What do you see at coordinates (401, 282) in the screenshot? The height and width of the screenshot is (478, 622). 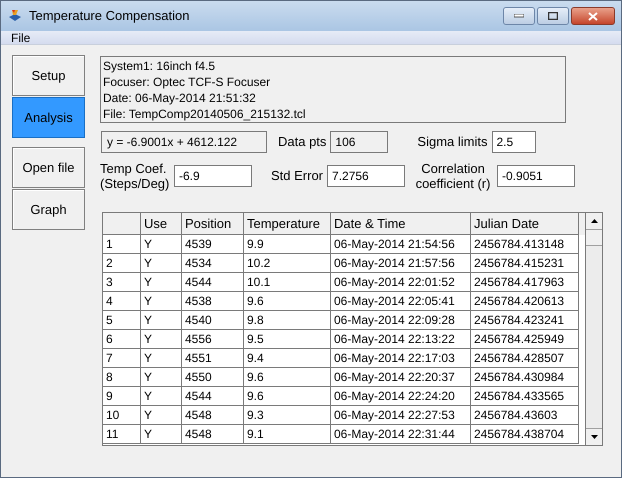 I see `table-cell: 06-May-2014 22:01:52` at bounding box center [401, 282].